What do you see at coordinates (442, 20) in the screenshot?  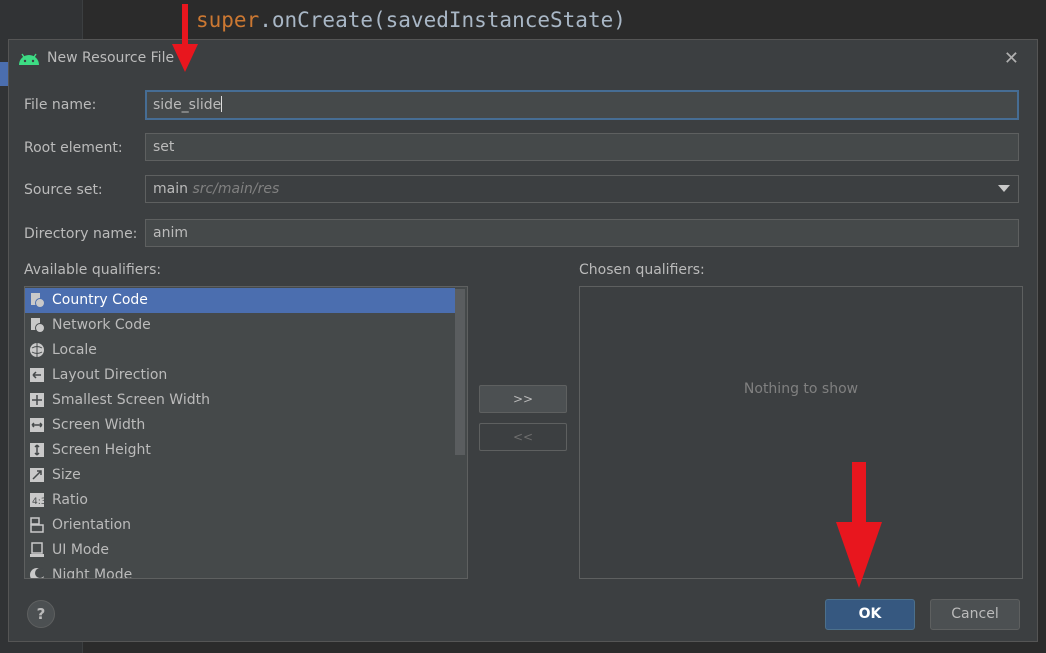 I see `code-text: .onCreate(savedInstanceState)` at bounding box center [442, 20].